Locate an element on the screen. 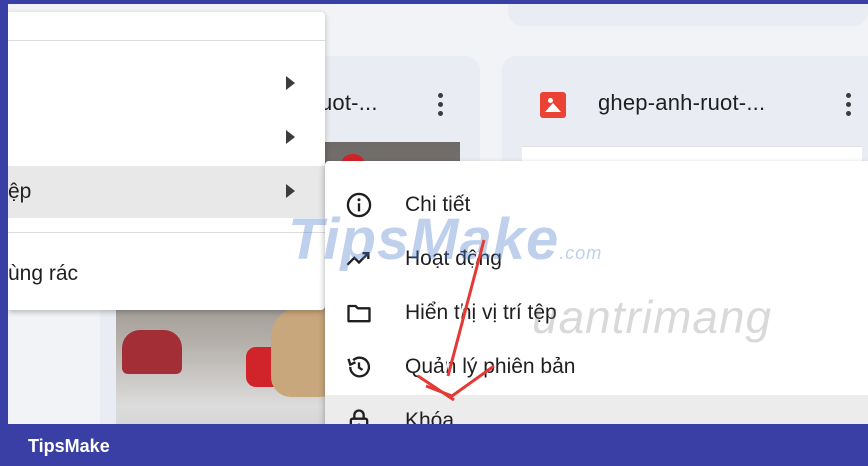 Image resolution: width=868 pixels, height=466 pixels. submenu-item-show-location: Hiển thị vị trí tệp is located at coordinates (596, 313).